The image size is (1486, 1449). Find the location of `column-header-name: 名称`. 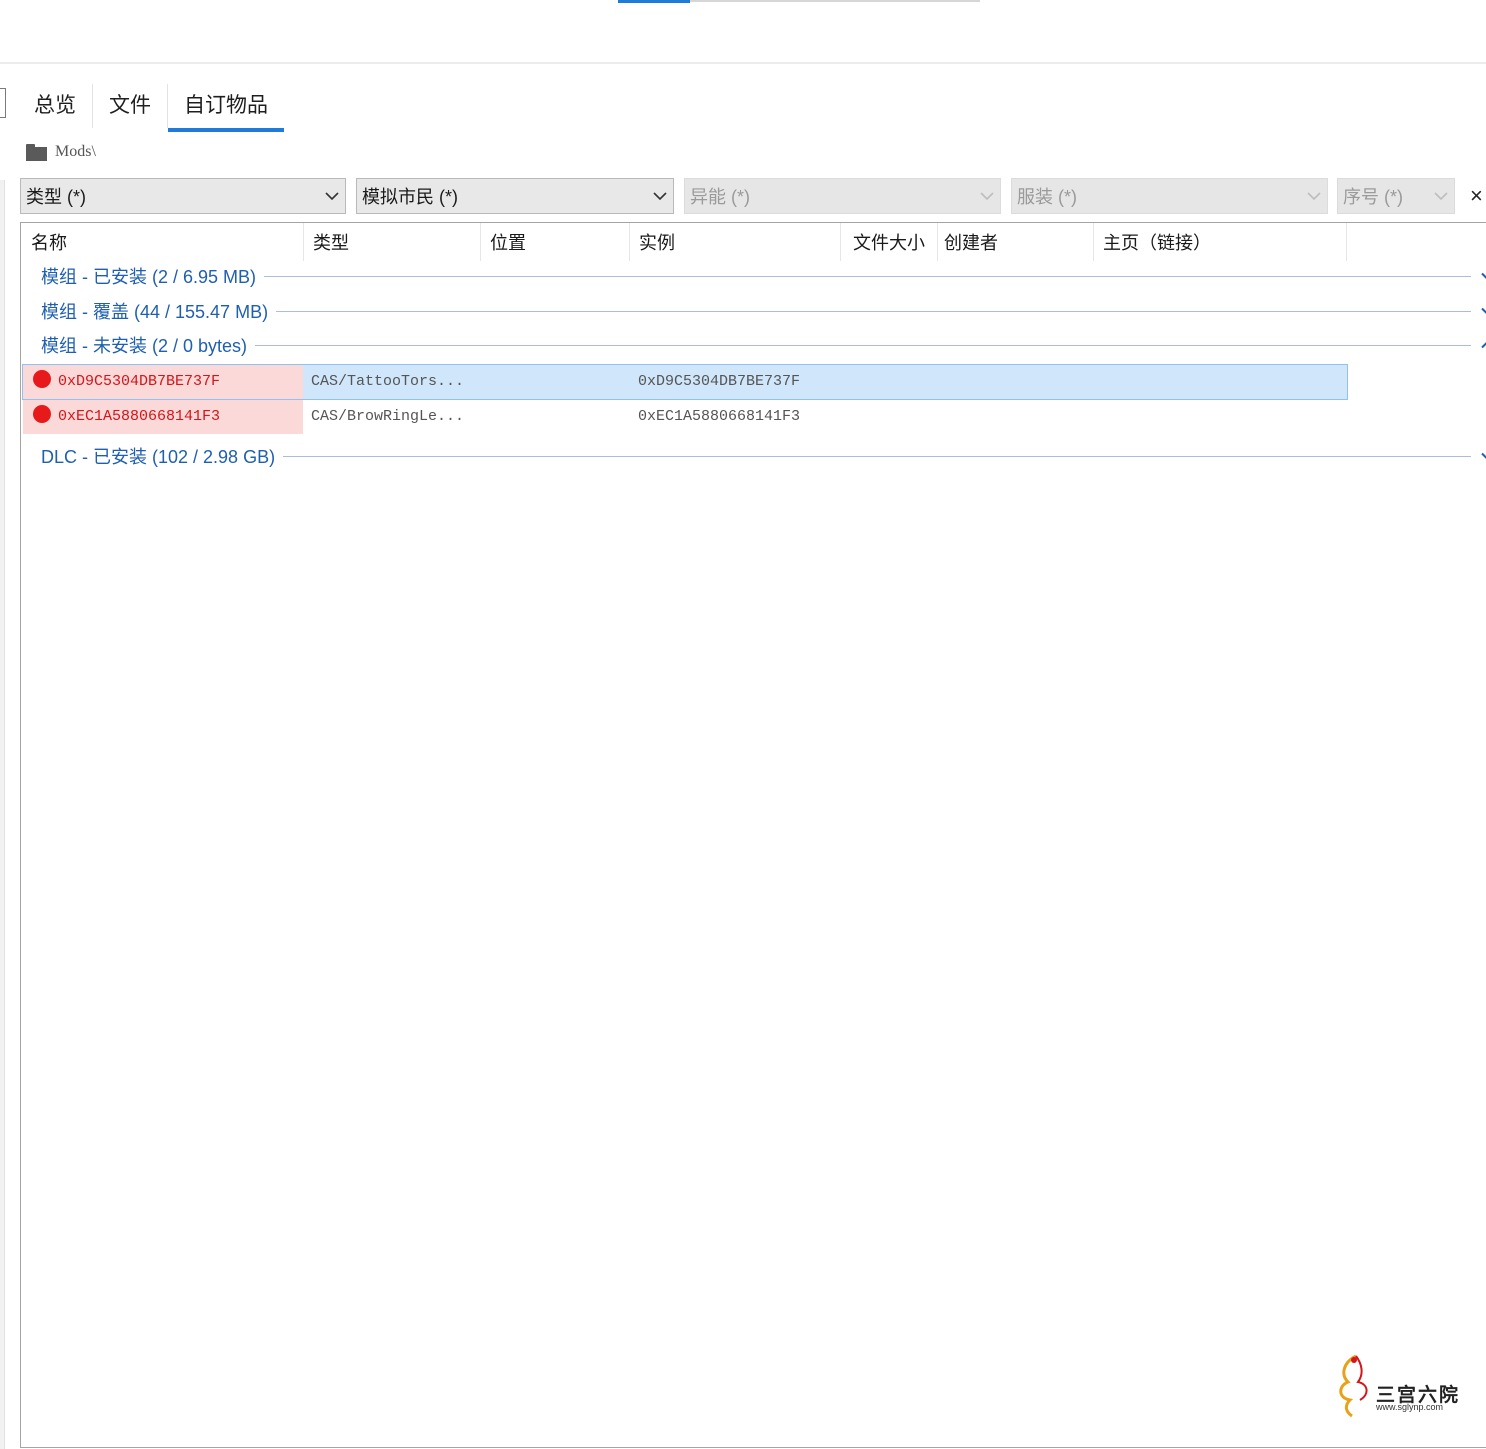

column-header-name: 名称 is located at coordinates (162, 242).